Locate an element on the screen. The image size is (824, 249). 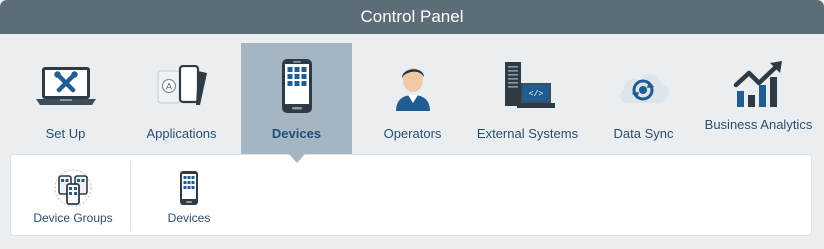
menu-item-label: Applications is located at coordinates (181, 133).